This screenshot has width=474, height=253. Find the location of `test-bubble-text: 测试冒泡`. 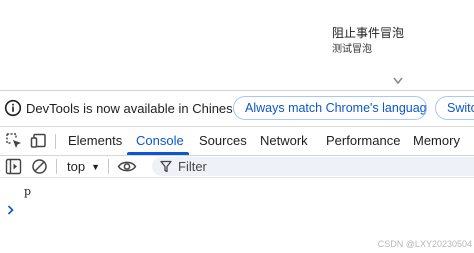

test-bubble-text: 测试冒泡 is located at coordinates (352, 49).